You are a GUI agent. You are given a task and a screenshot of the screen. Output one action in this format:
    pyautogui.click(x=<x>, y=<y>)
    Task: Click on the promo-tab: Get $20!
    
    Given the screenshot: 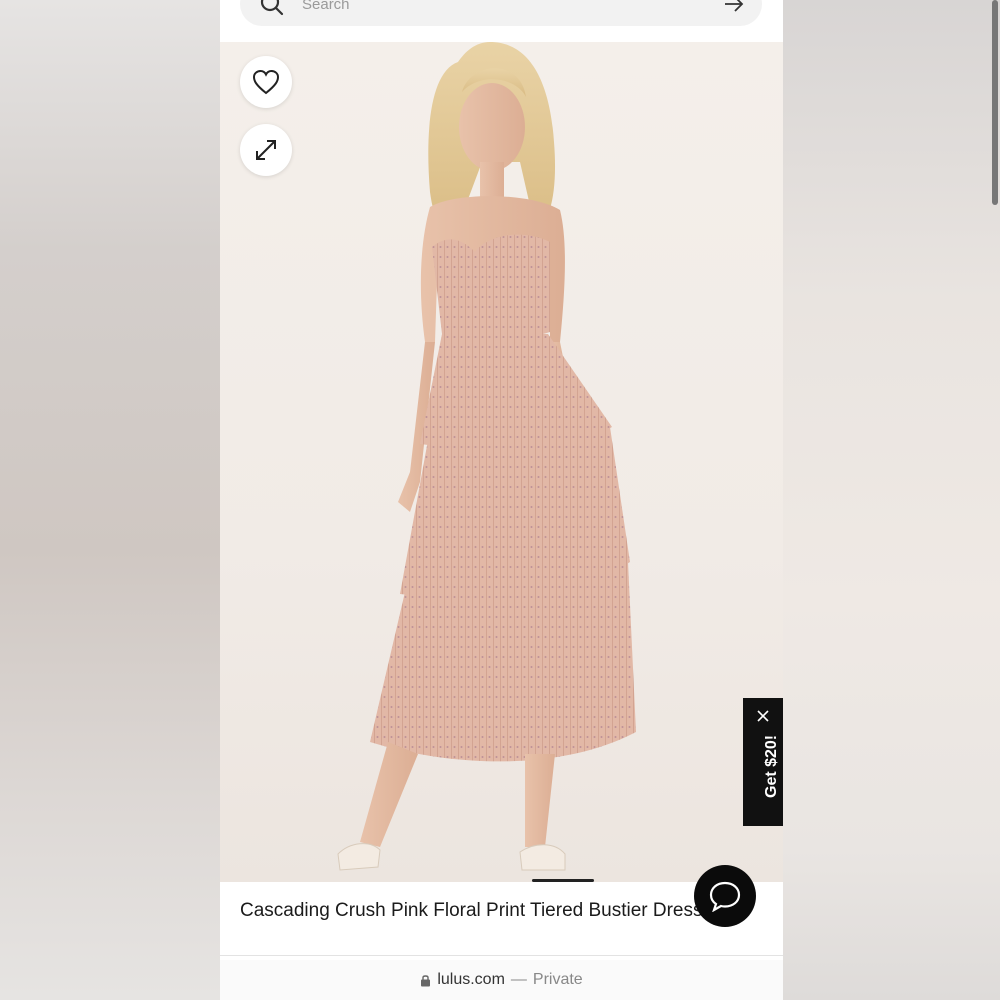 What is the action you would take?
    pyautogui.click(x=763, y=762)
    